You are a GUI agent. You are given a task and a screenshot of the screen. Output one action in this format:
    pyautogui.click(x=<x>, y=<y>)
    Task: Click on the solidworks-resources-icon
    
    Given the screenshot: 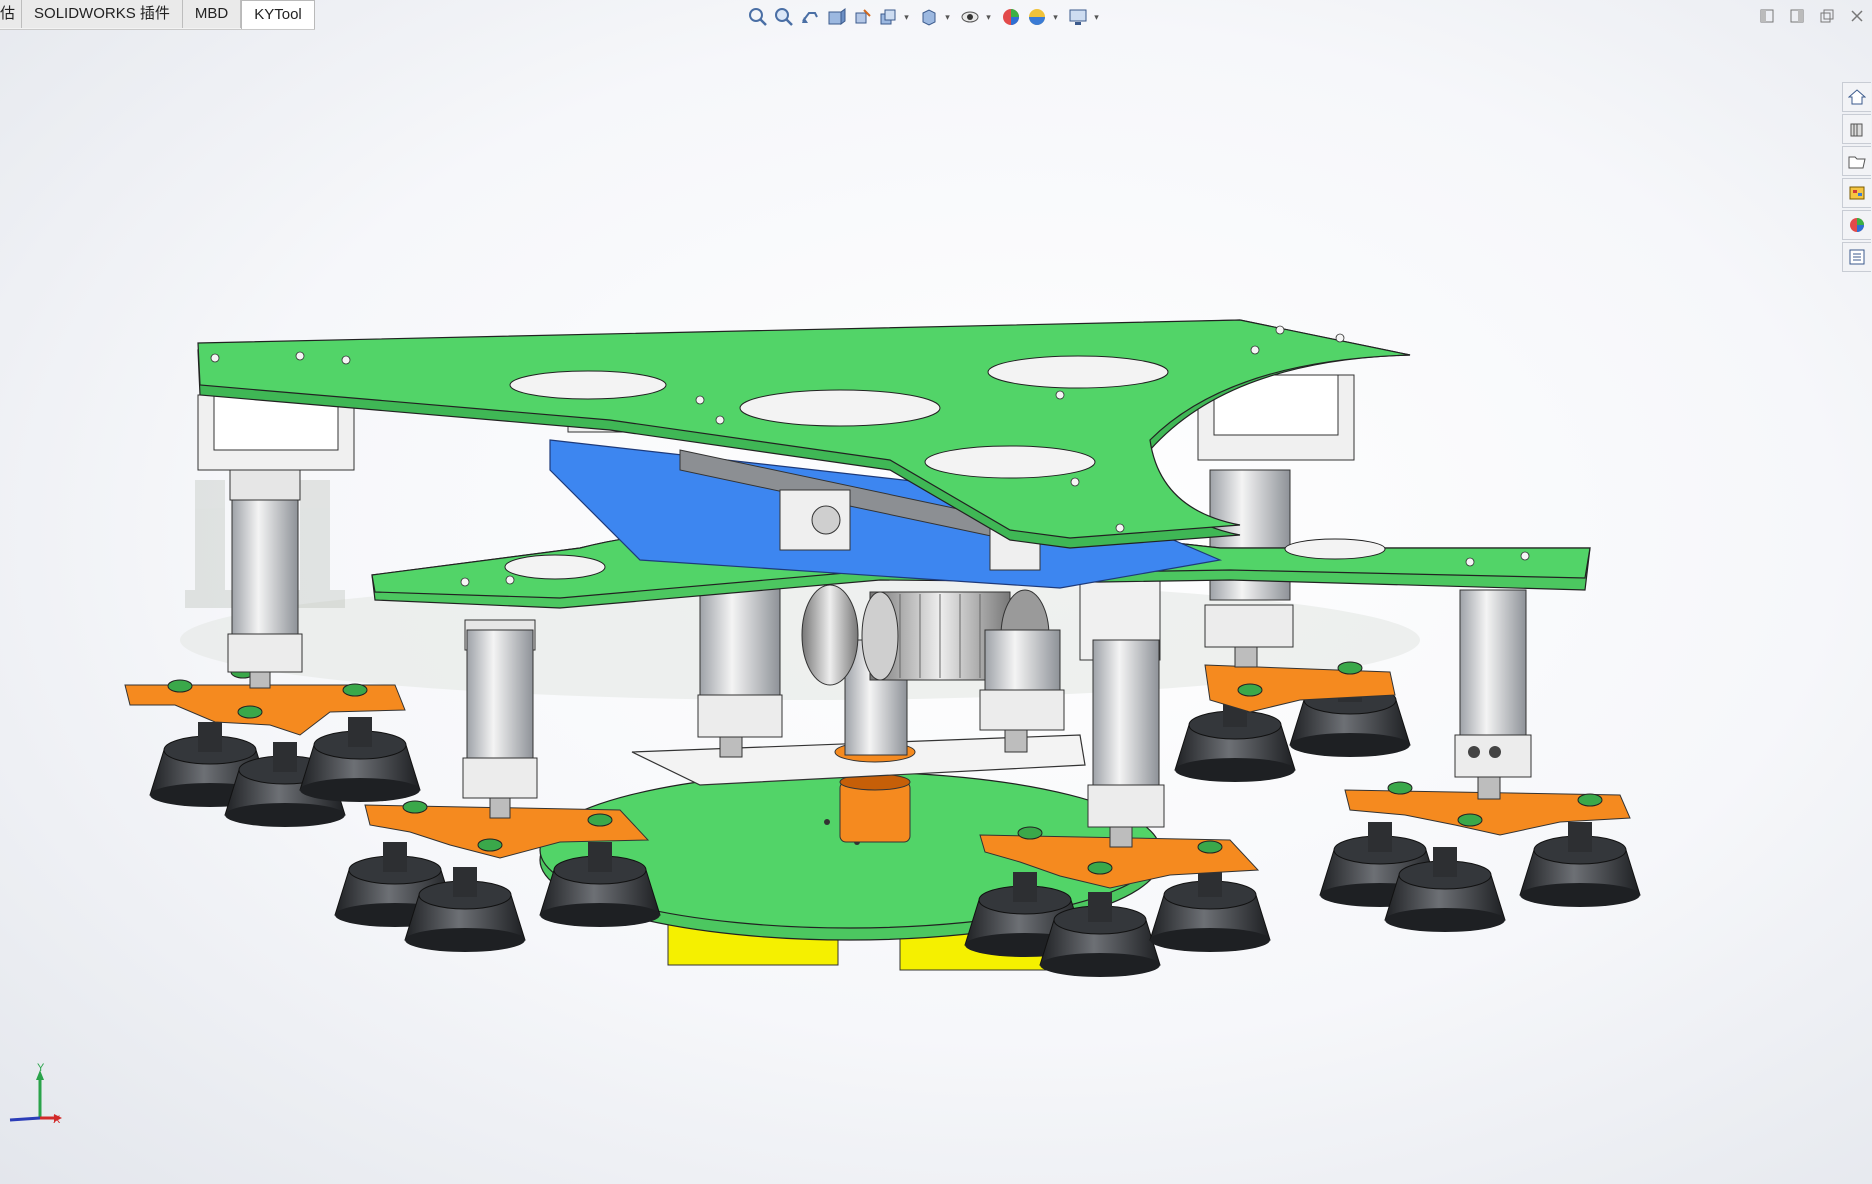 What is the action you would take?
    pyautogui.click(x=1856, y=97)
    